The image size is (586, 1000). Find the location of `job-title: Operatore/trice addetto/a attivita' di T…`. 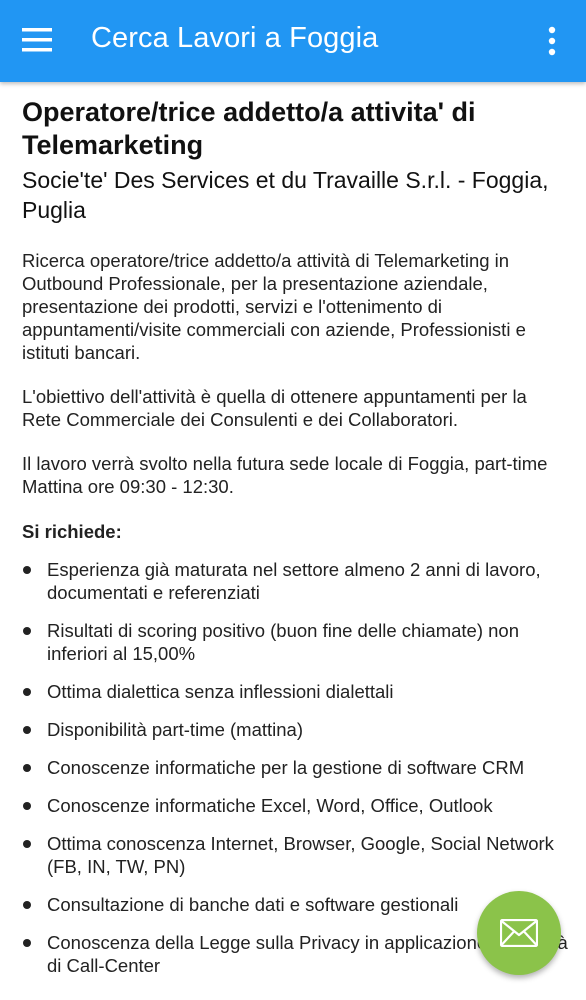

job-title: Operatore/trice addetto/a attivita' di T… is located at coordinates (249, 128).